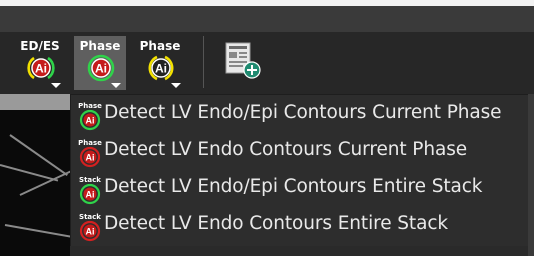 This screenshot has height=256, width=534. Describe the element at coordinates (293, 186) in the screenshot. I see `menu-item-label: Detect LV Endo/Epi Contours Entire Stack` at that location.